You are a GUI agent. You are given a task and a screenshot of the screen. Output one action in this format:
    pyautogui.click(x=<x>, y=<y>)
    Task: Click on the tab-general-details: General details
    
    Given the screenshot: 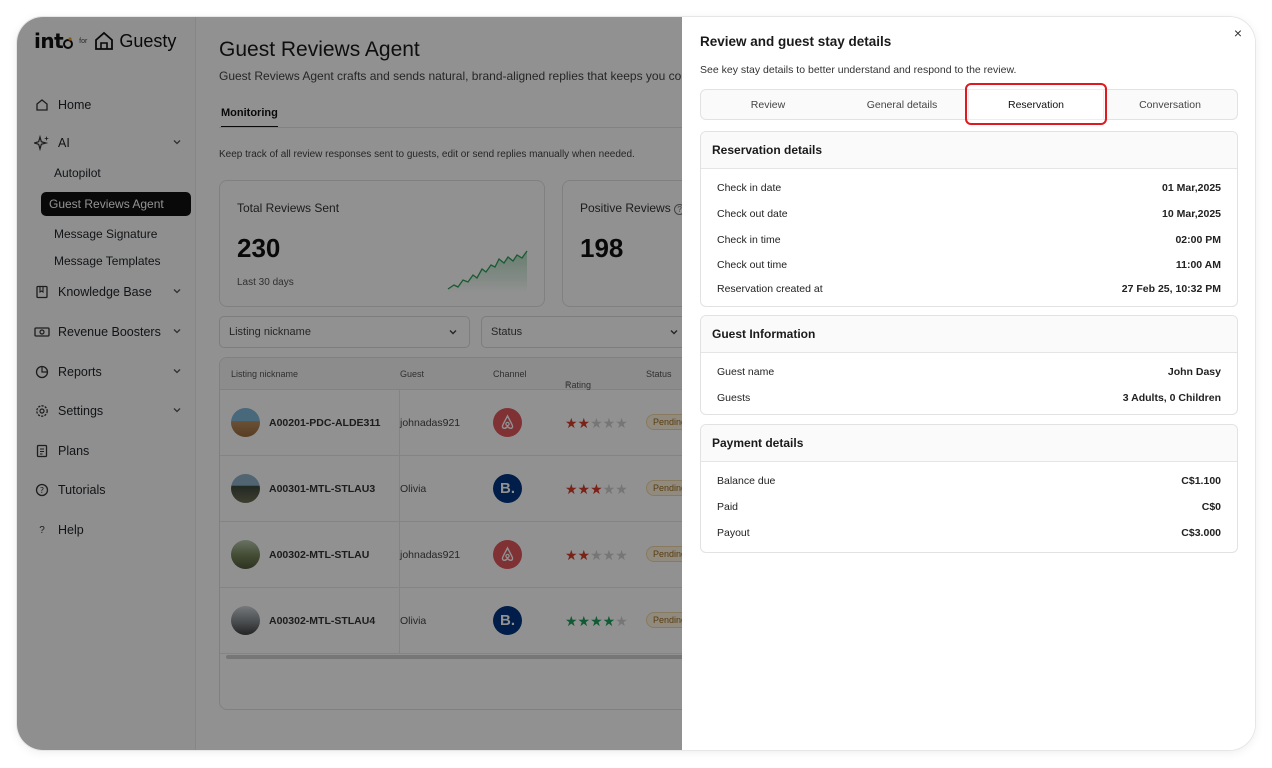 What is the action you would take?
    pyautogui.click(x=902, y=104)
    